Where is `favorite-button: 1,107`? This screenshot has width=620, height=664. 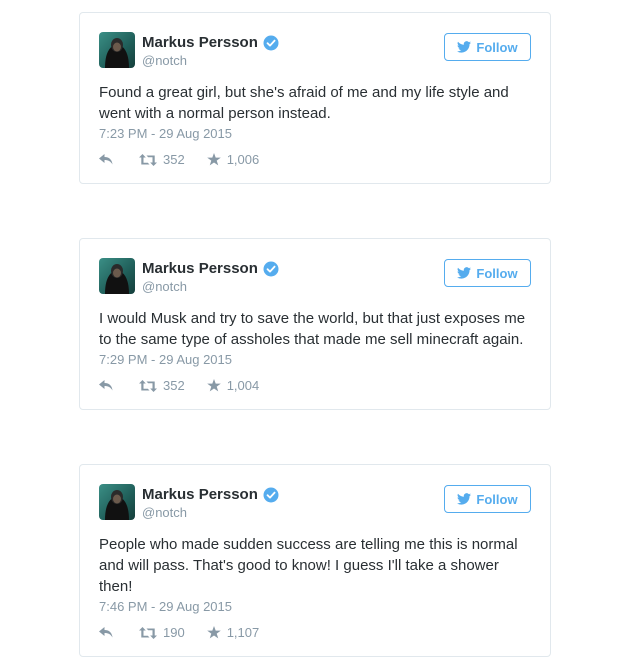 favorite-button: 1,107 is located at coordinates (233, 632).